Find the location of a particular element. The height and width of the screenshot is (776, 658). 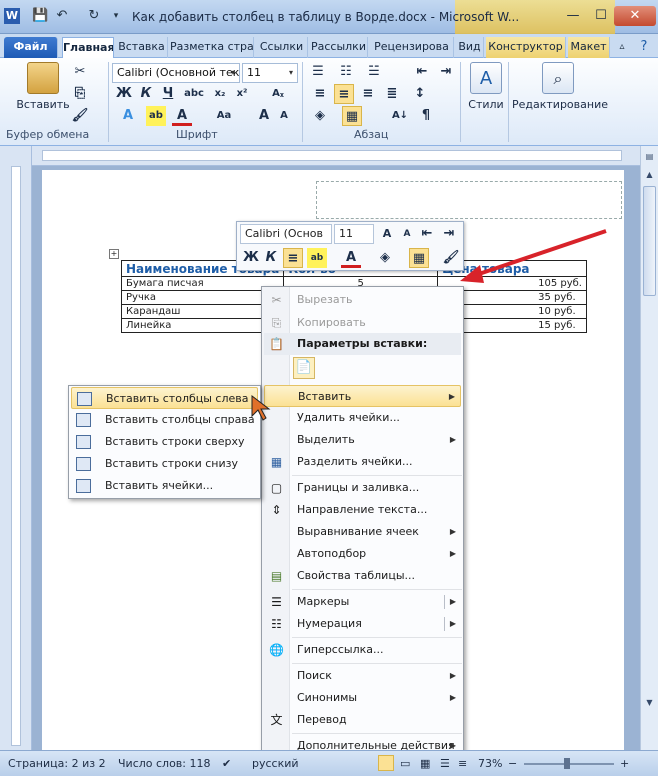

mini-shading-icon: ◈ is located at coordinates (385, 258).